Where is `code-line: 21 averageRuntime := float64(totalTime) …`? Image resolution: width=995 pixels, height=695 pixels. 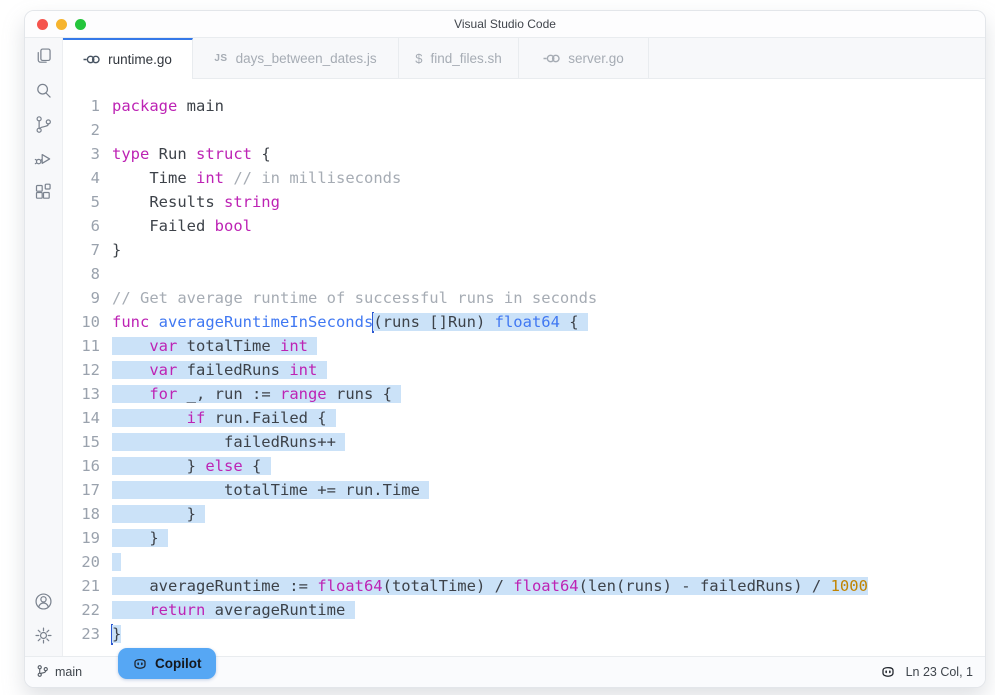 code-line: 21 averageRuntime := float64(totalTime) … is located at coordinates (524, 586).